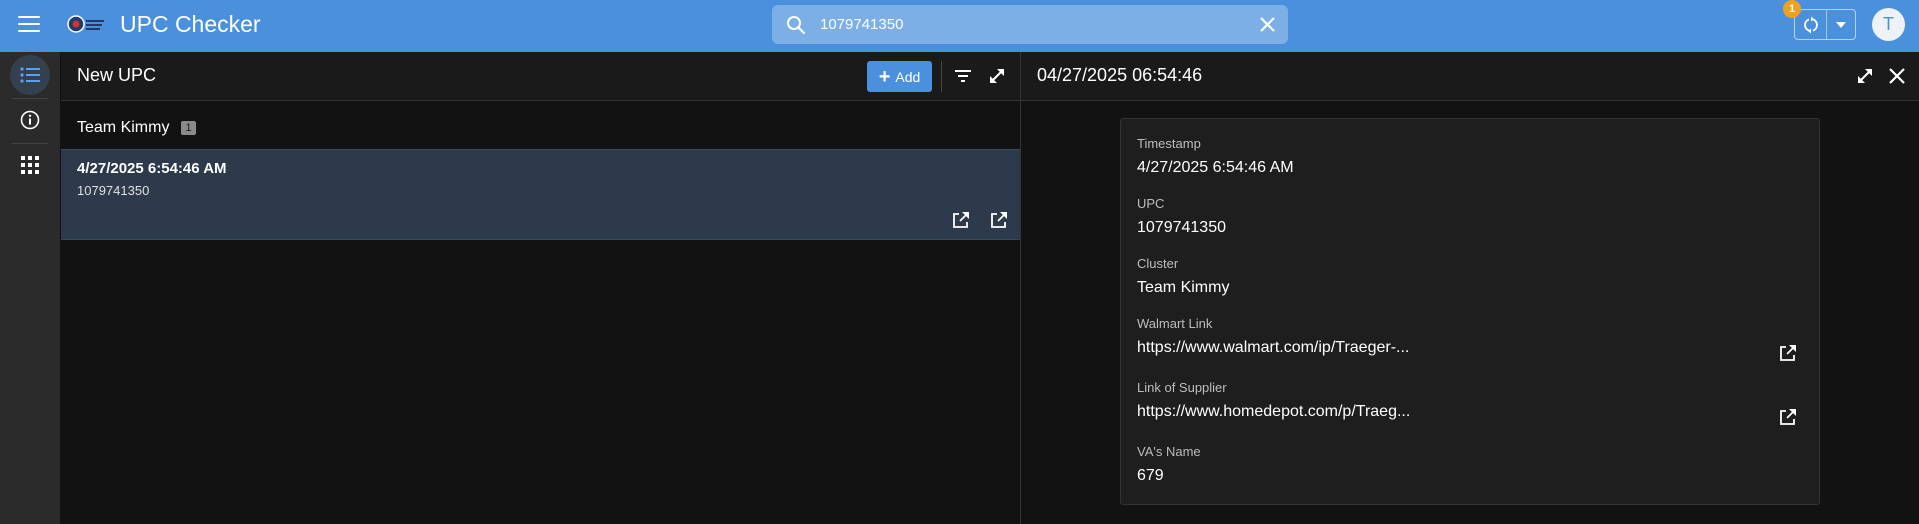 The image size is (1919, 524). What do you see at coordinates (941, 76) in the screenshot?
I see `header-divider` at bounding box center [941, 76].